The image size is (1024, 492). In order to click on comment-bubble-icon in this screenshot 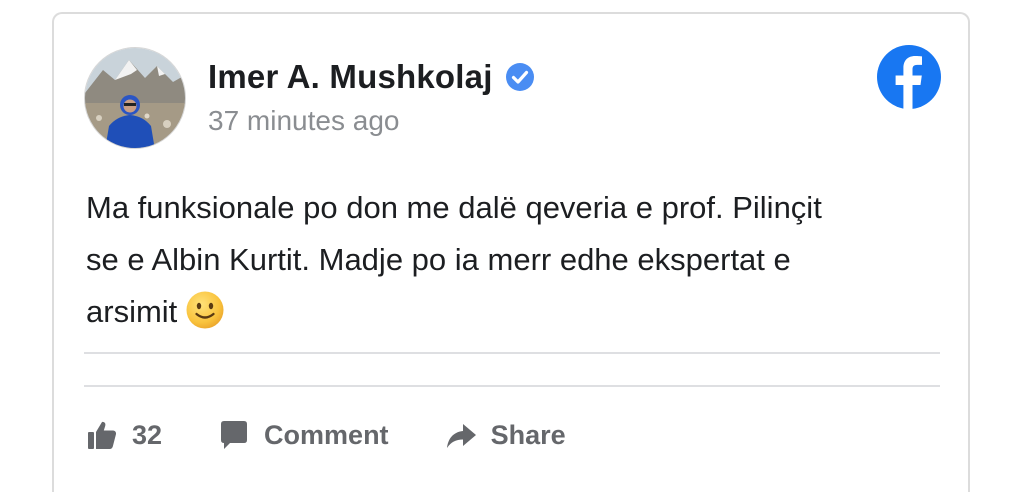, I will do `click(234, 435)`.